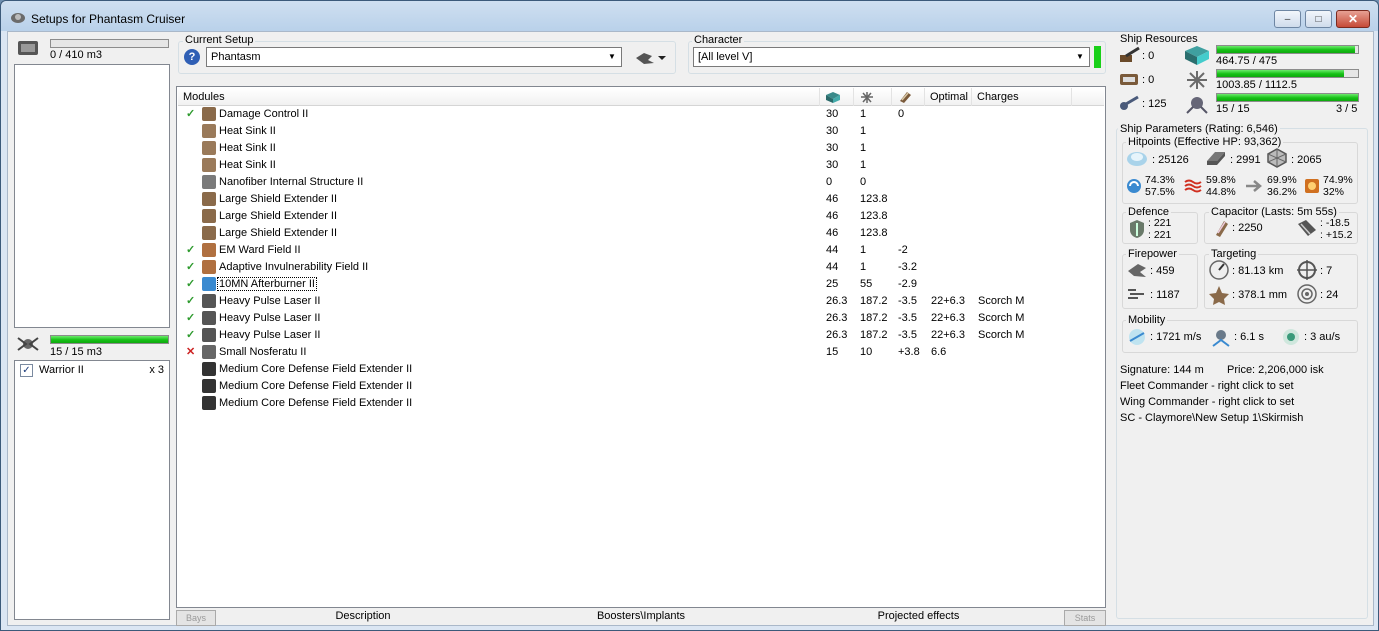 This screenshot has width=1379, height=631. What do you see at coordinates (1022, 97) in the screenshot?
I see `col-charges: Charges` at bounding box center [1022, 97].